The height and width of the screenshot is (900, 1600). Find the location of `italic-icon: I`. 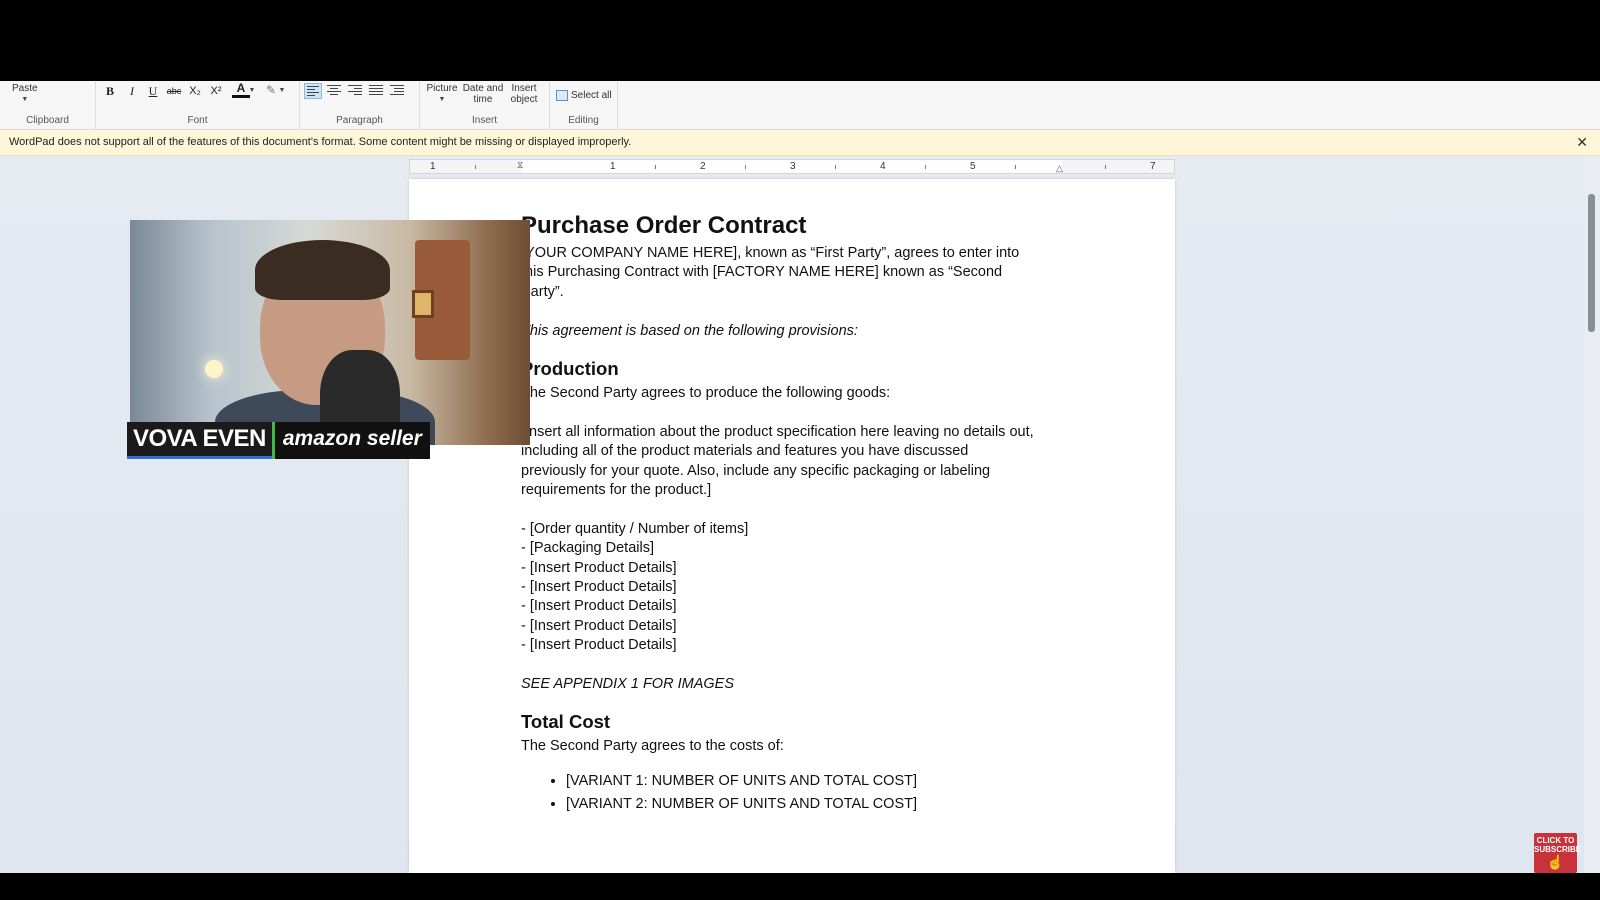

italic-icon: I is located at coordinates (132, 91).